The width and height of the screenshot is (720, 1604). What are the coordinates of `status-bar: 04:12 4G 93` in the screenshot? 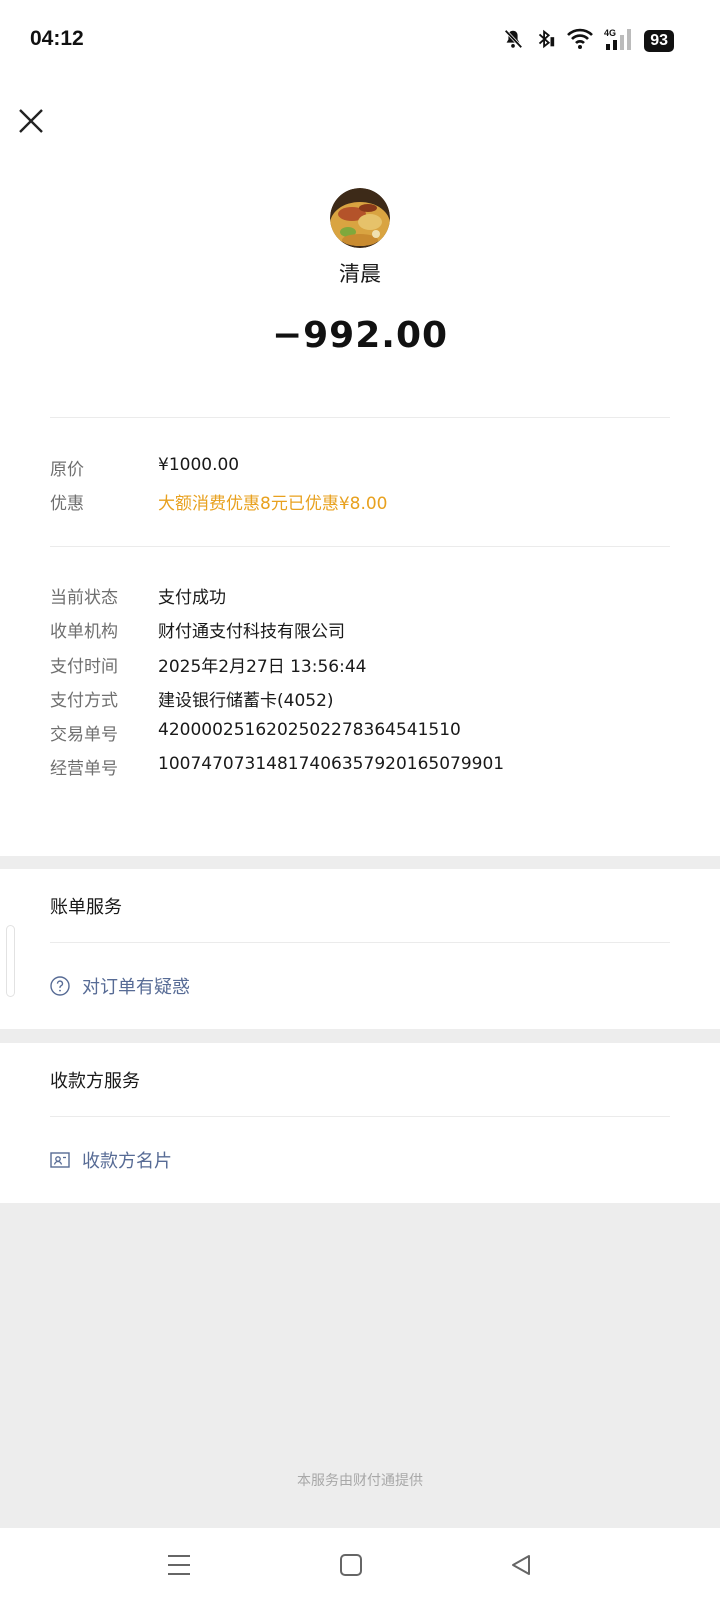 It's located at (360, 41).